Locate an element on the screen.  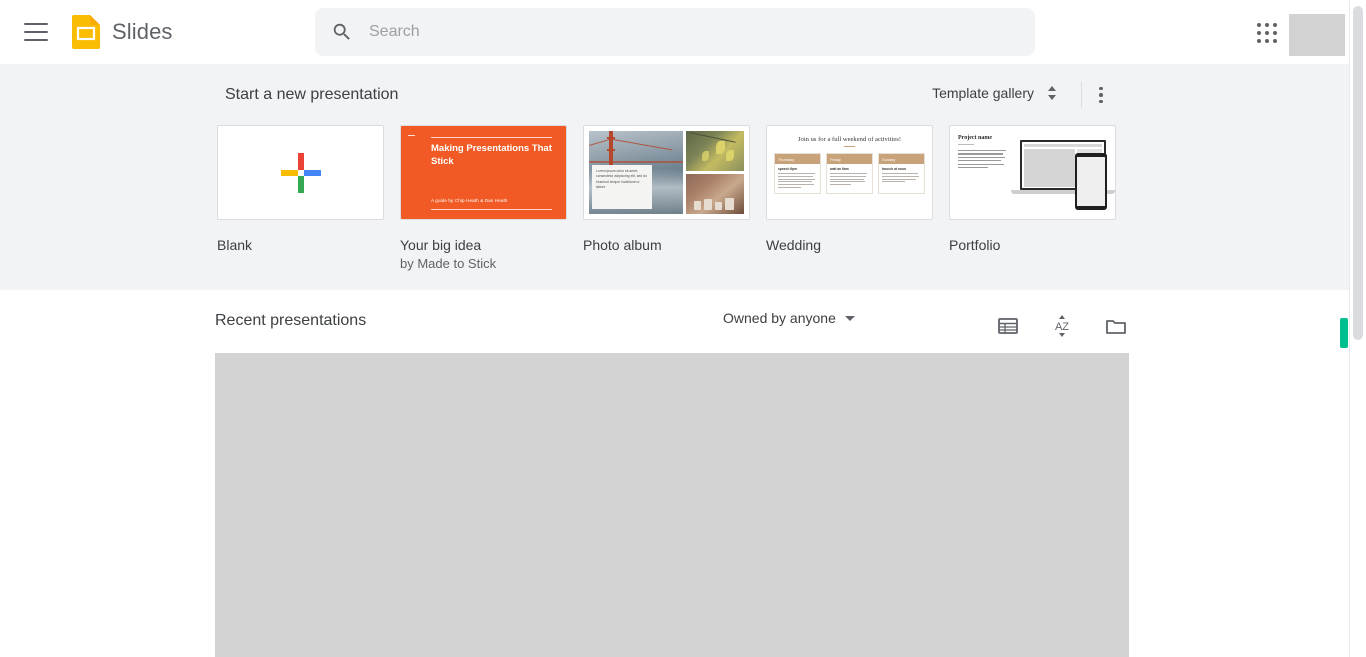
search-icon is located at coordinates (342, 32).